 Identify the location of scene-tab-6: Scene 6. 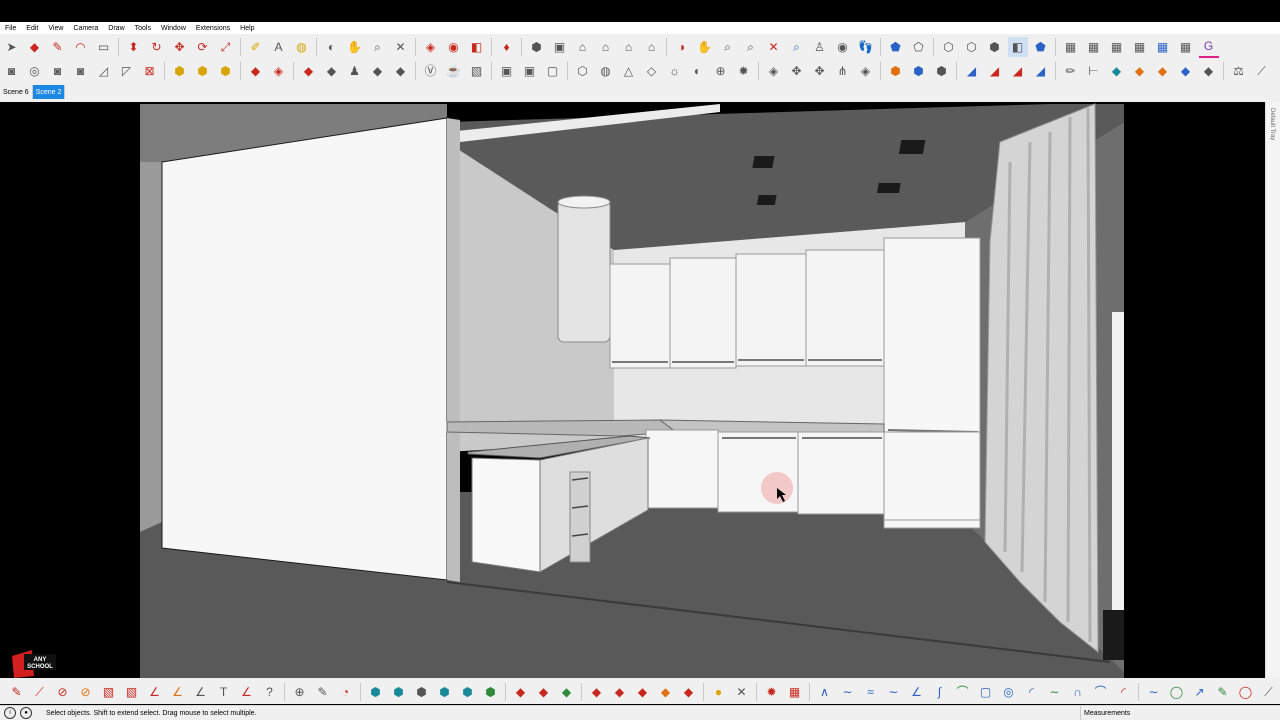
(16, 92).